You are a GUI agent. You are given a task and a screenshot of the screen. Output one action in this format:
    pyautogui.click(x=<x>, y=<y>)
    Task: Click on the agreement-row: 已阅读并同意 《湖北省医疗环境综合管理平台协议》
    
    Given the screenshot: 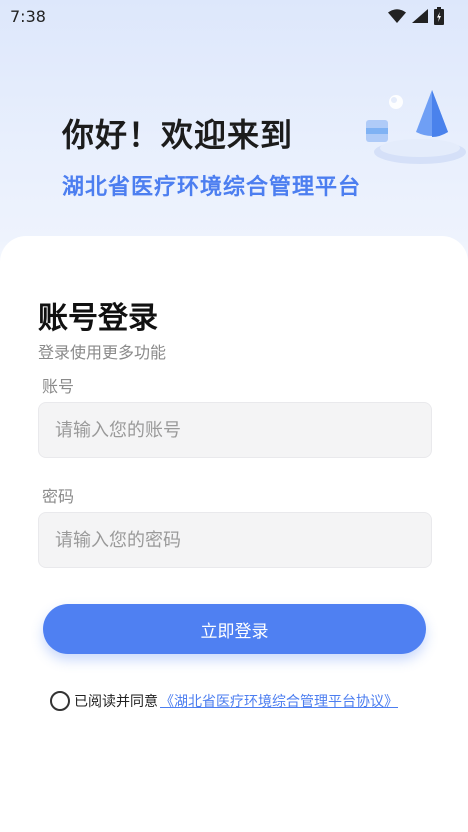 What is the action you would take?
    pyautogui.click(x=224, y=701)
    